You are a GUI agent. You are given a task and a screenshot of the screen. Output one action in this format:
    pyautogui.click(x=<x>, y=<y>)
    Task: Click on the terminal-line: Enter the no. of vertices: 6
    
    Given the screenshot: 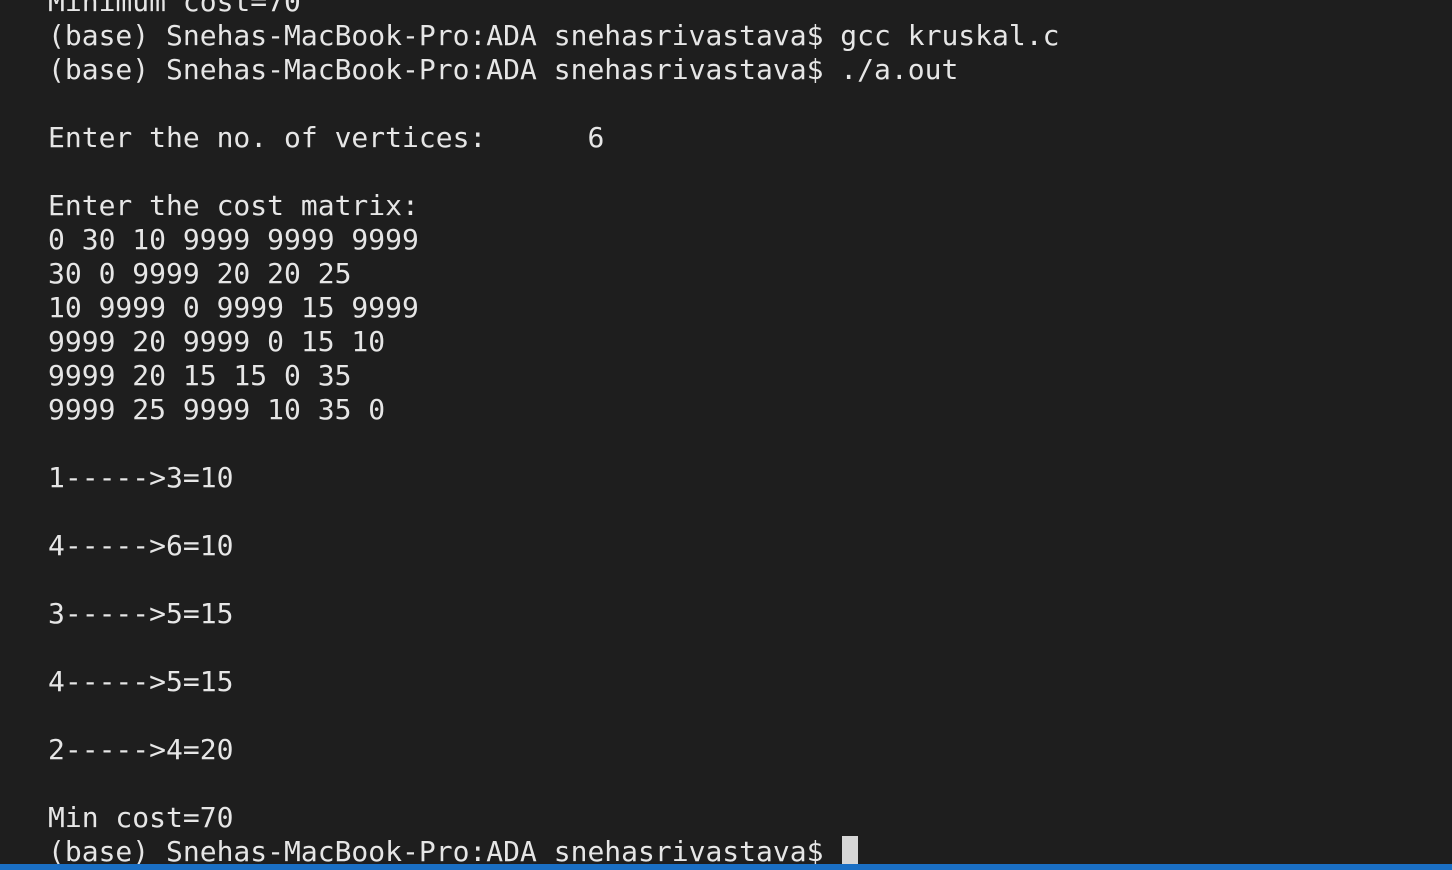 What is the action you would take?
    pyautogui.click(x=326, y=137)
    